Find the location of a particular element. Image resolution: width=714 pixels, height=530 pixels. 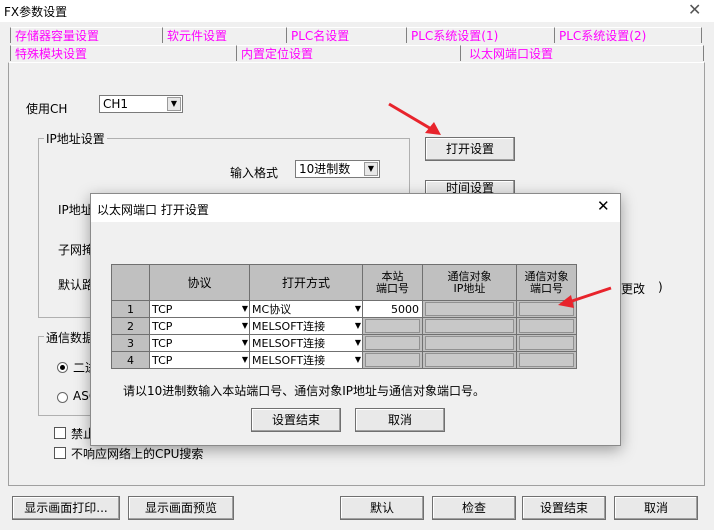

ip-settings-title: IP地址设置 is located at coordinates (75, 138).